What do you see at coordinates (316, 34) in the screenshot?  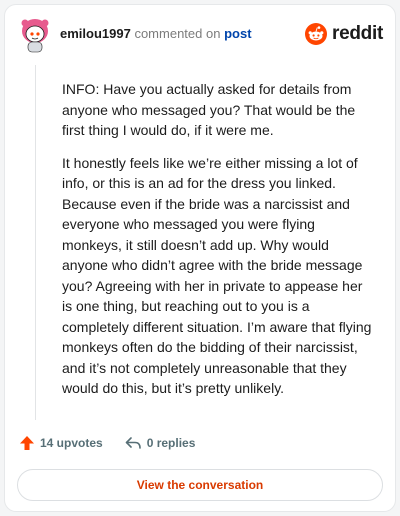 I see `reddit-alien-icon` at bounding box center [316, 34].